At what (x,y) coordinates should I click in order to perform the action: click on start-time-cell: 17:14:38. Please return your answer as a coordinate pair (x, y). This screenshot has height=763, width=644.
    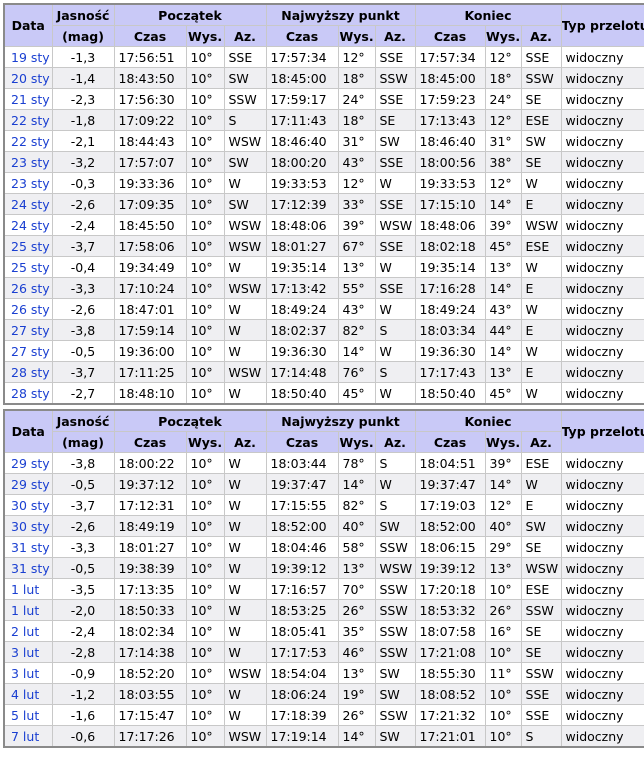
    Looking at the image, I should click on (150, 652).